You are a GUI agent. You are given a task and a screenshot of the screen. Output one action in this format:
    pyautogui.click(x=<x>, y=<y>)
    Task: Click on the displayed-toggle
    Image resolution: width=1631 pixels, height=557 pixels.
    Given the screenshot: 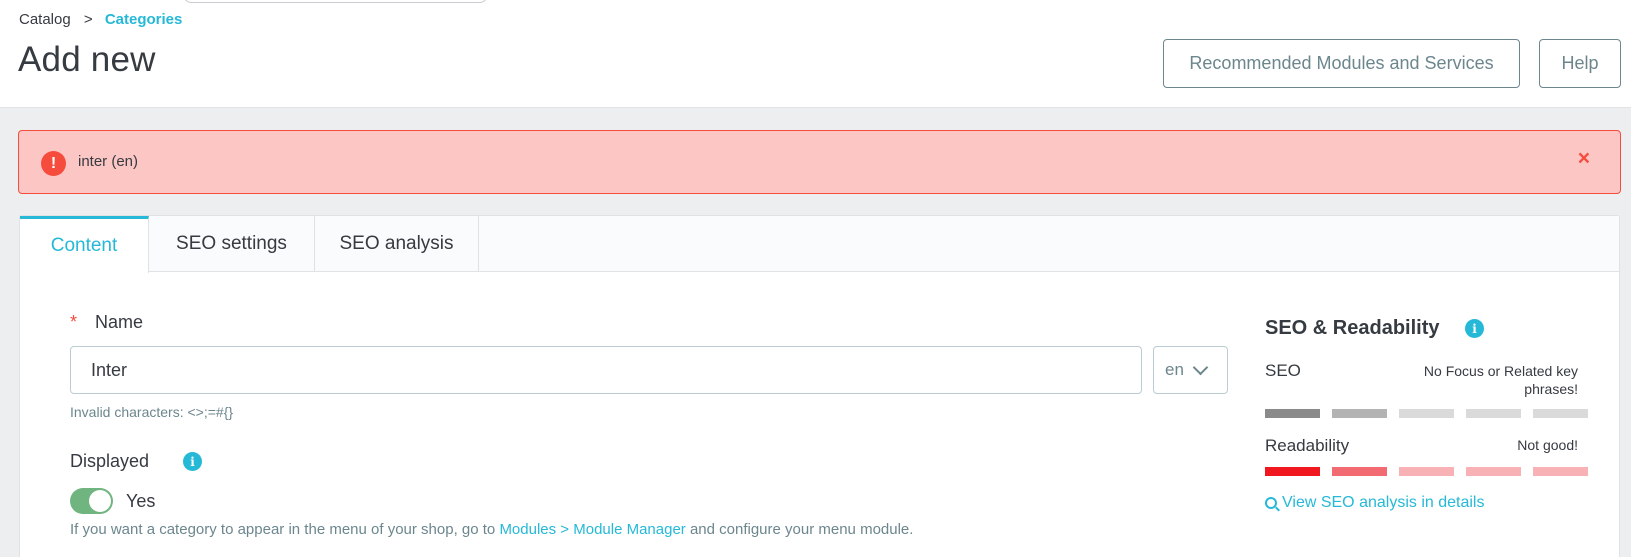 What is the action you would take?
    pyautogui.click(x=91, y=501)
    